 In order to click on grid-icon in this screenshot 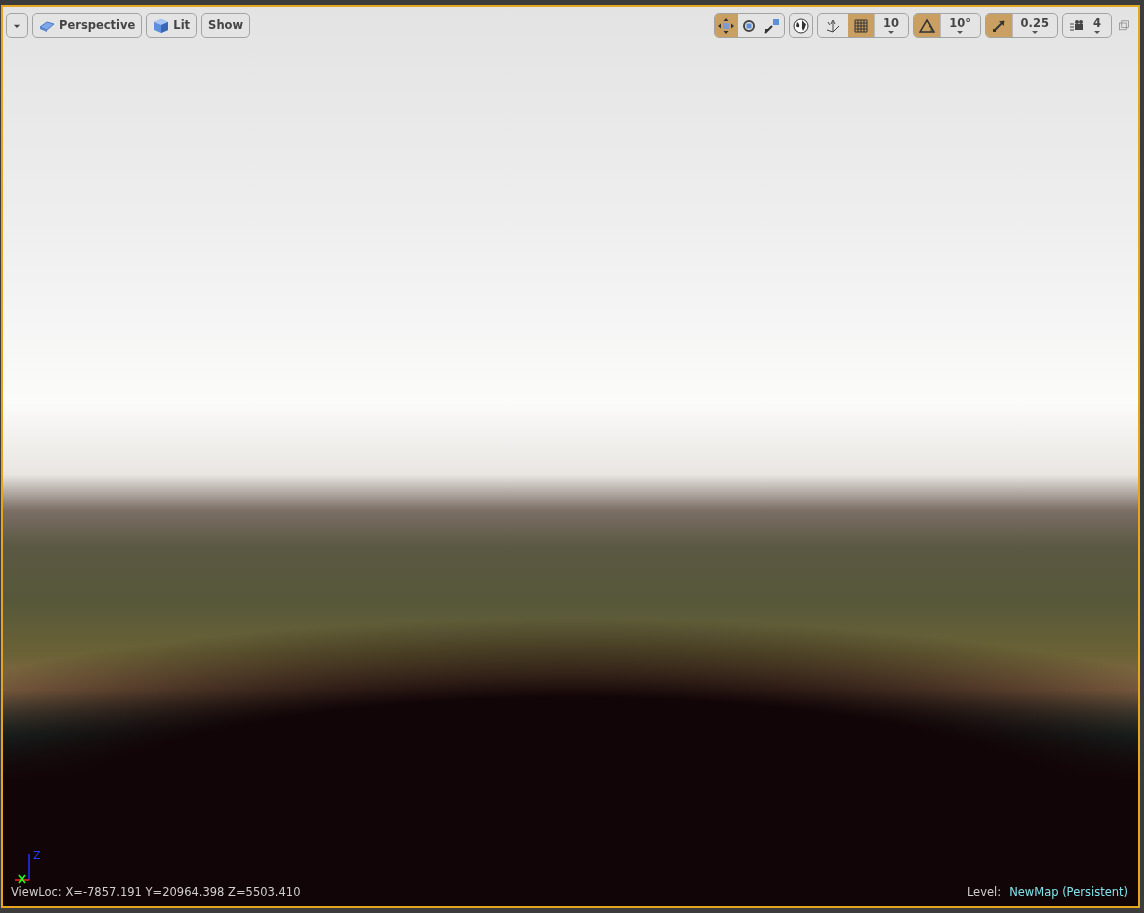, I will do `click(860, 25)`.